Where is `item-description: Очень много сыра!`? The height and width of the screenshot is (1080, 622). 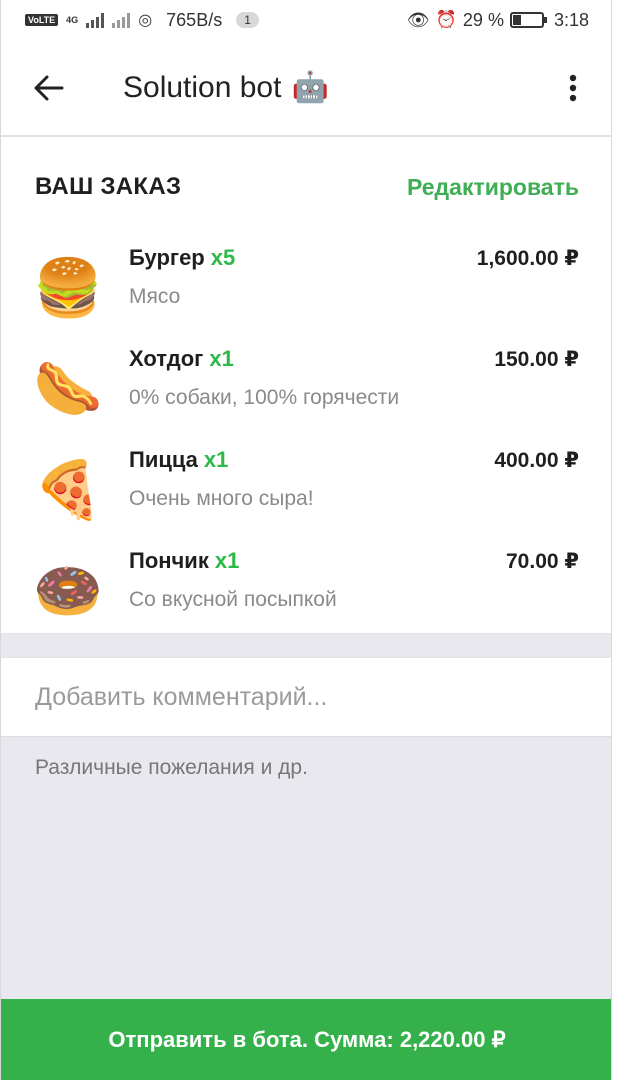
item-description: Очень много сыра! is located at coordinates (221, 498).